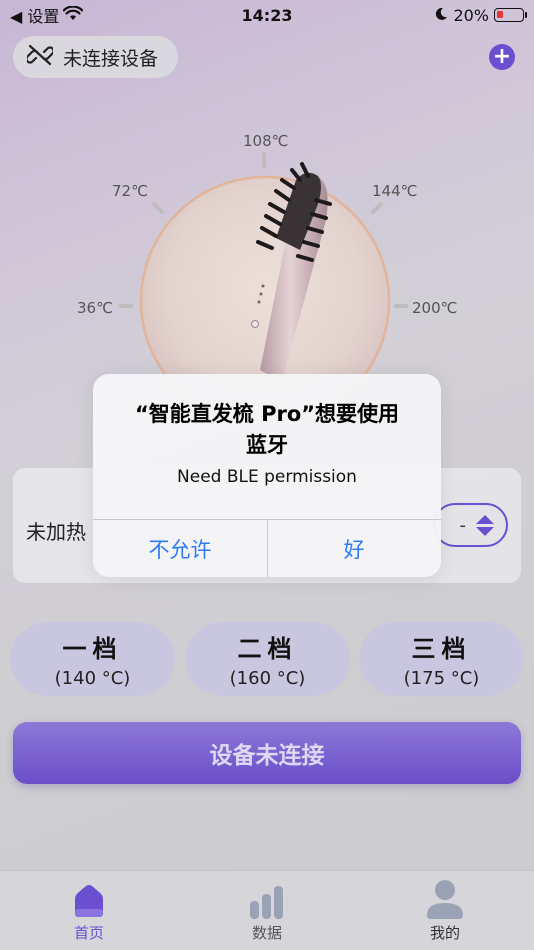 The height and width of the screenshot is (950, 534). Describe the element at coordinates (73, 14) in the screenshot. I see `wifi-icon` at that location.